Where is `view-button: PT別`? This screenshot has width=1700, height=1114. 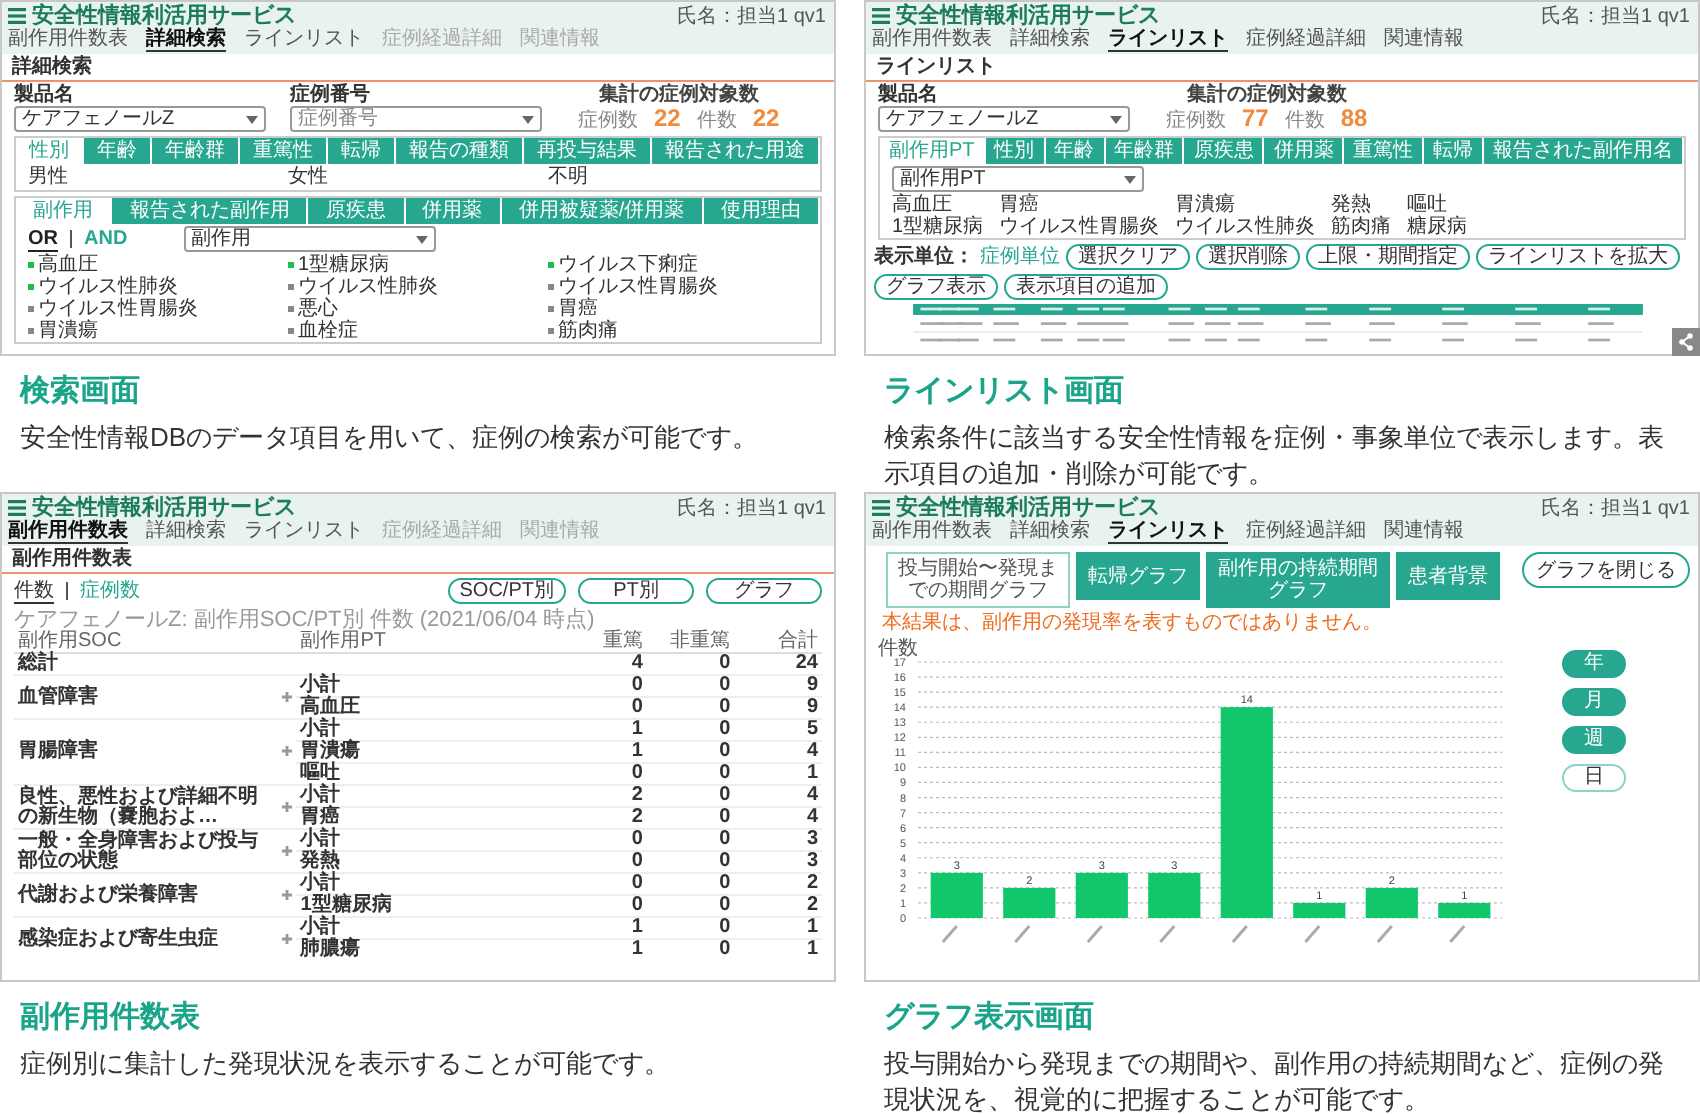
view-button: PT別 is located at coordinates (636, 591).